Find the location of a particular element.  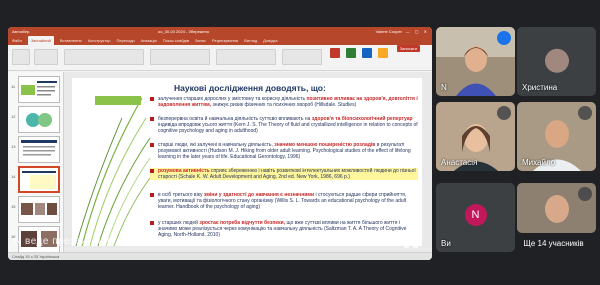

window-buttons: — ▢ ✕ is located at coordinates (417, 31).